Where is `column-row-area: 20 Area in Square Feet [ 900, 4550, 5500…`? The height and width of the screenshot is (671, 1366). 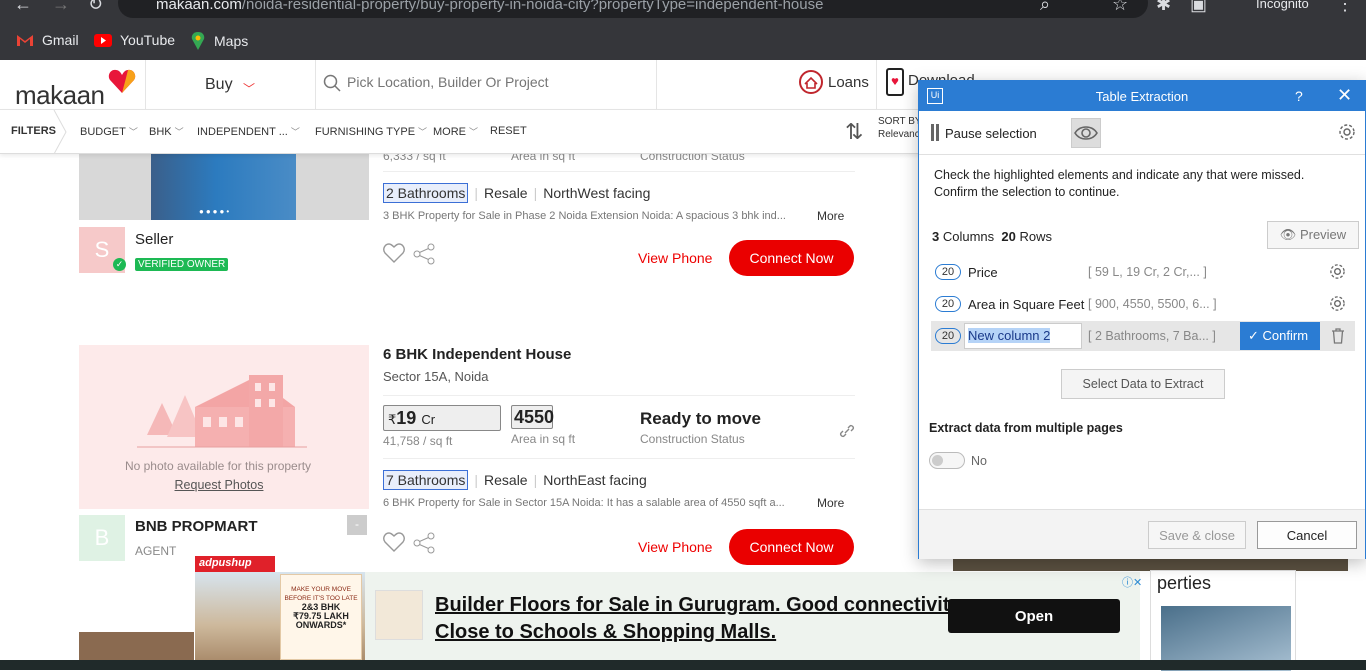 column-row-area: 20 Area in Square Feet [ 900, 4550, 5500… is located at coordinates (1143, 304).